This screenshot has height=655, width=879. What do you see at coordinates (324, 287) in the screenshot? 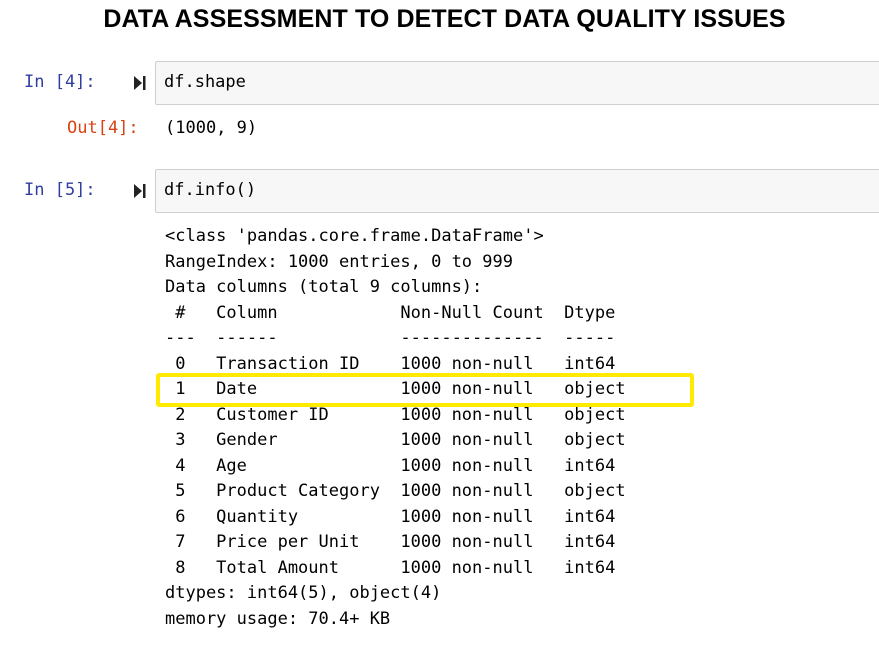
I see `data-columns-line: Data columns (total 9 columns):` at bounding box center [324, 287].